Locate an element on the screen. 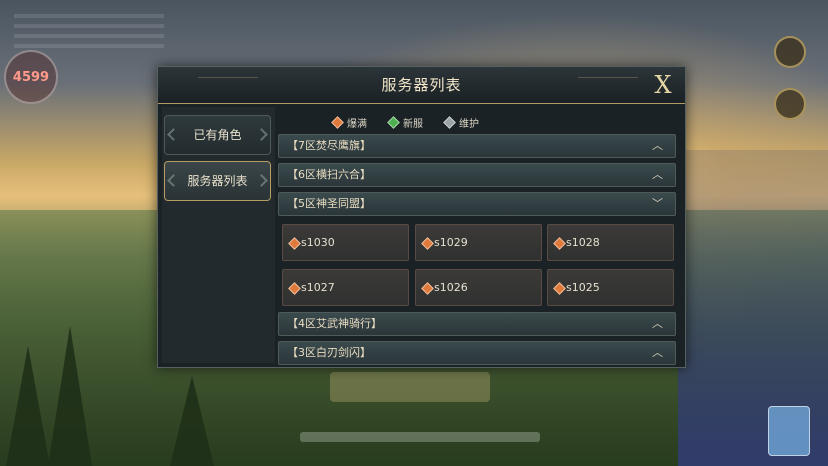  legend-full: 爆满 is located at coordinates (349, 122).